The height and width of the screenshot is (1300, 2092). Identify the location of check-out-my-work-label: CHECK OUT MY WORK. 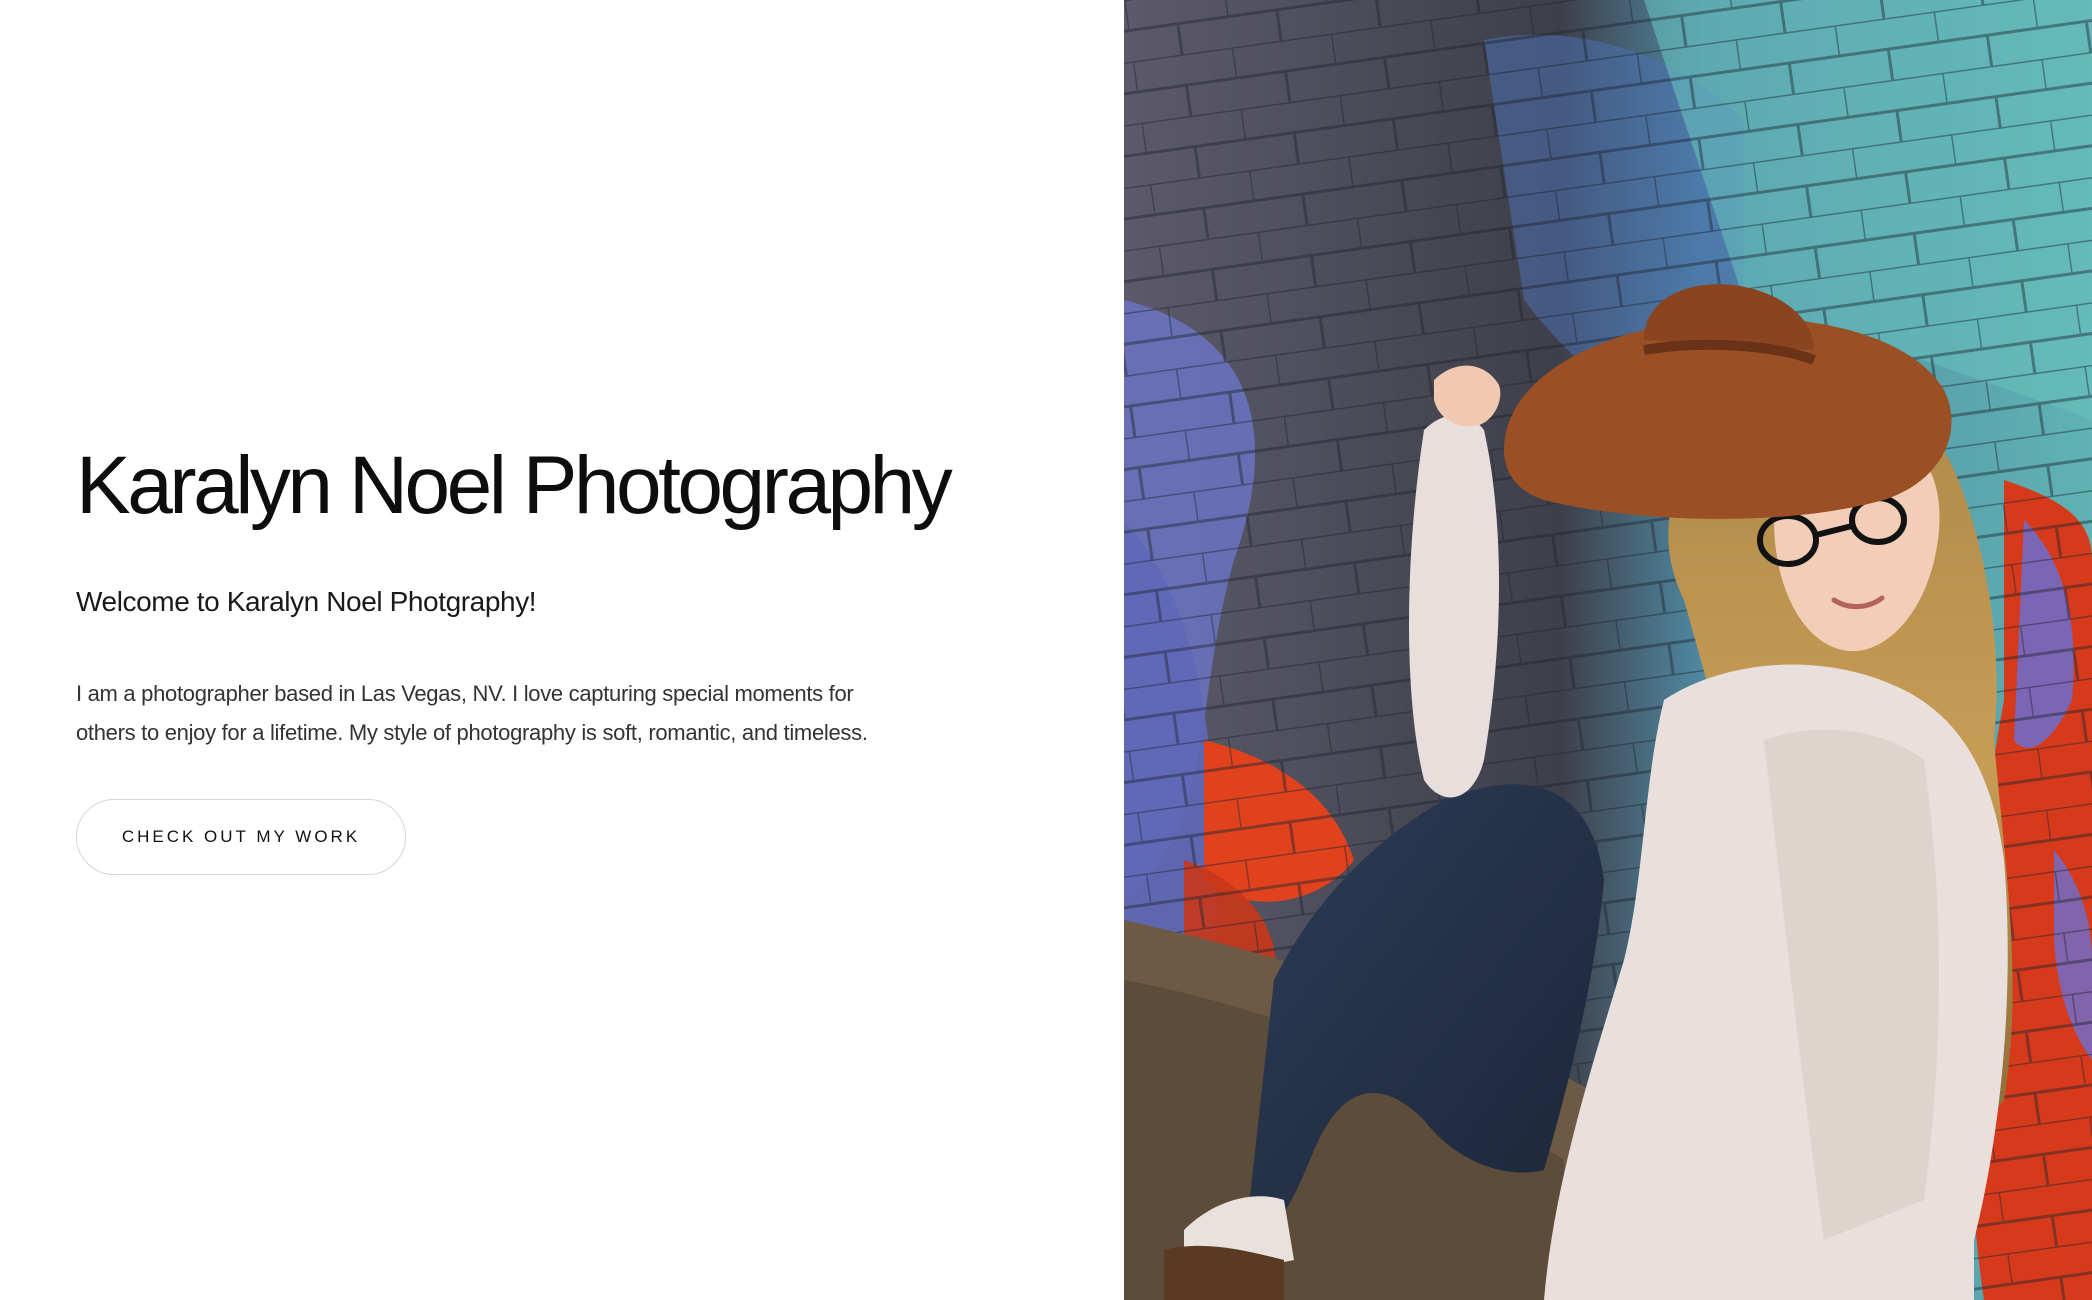
(241, 836).